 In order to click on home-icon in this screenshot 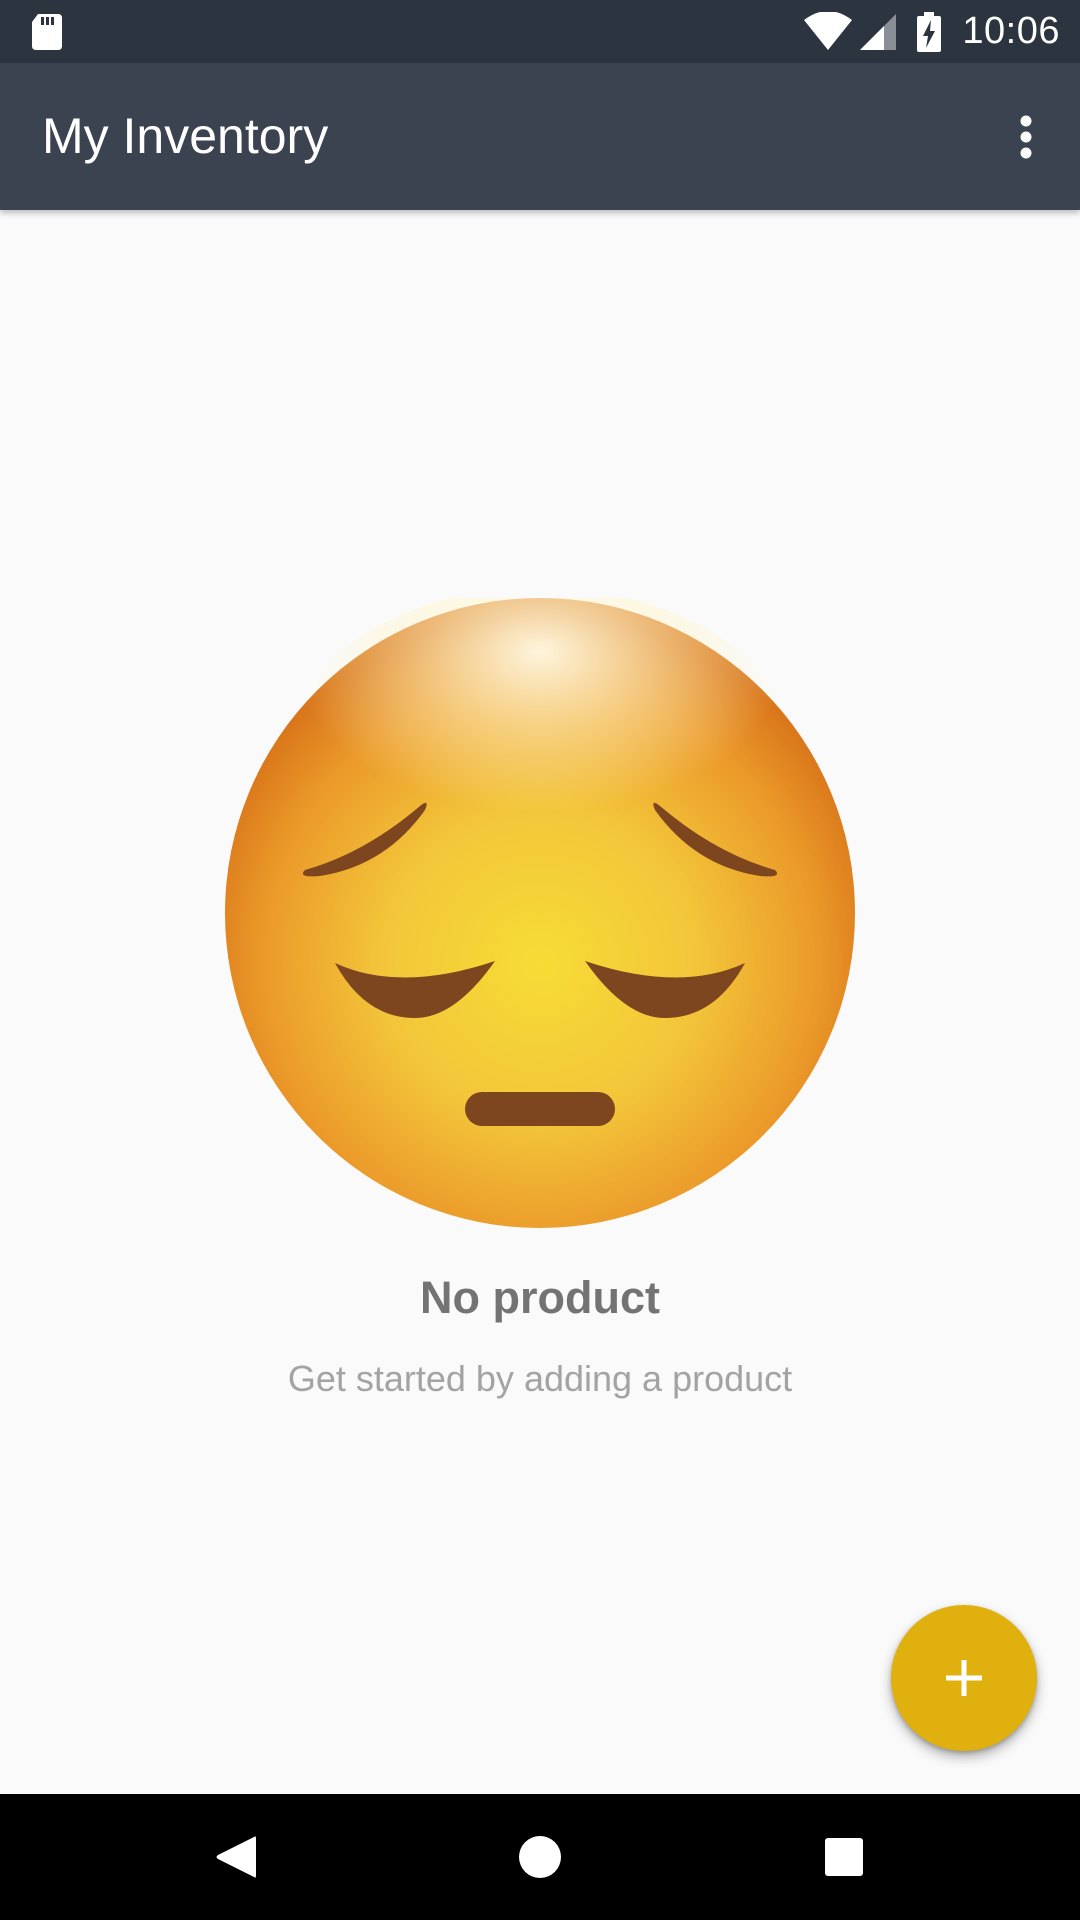, I will do `click(540, 1857)`.